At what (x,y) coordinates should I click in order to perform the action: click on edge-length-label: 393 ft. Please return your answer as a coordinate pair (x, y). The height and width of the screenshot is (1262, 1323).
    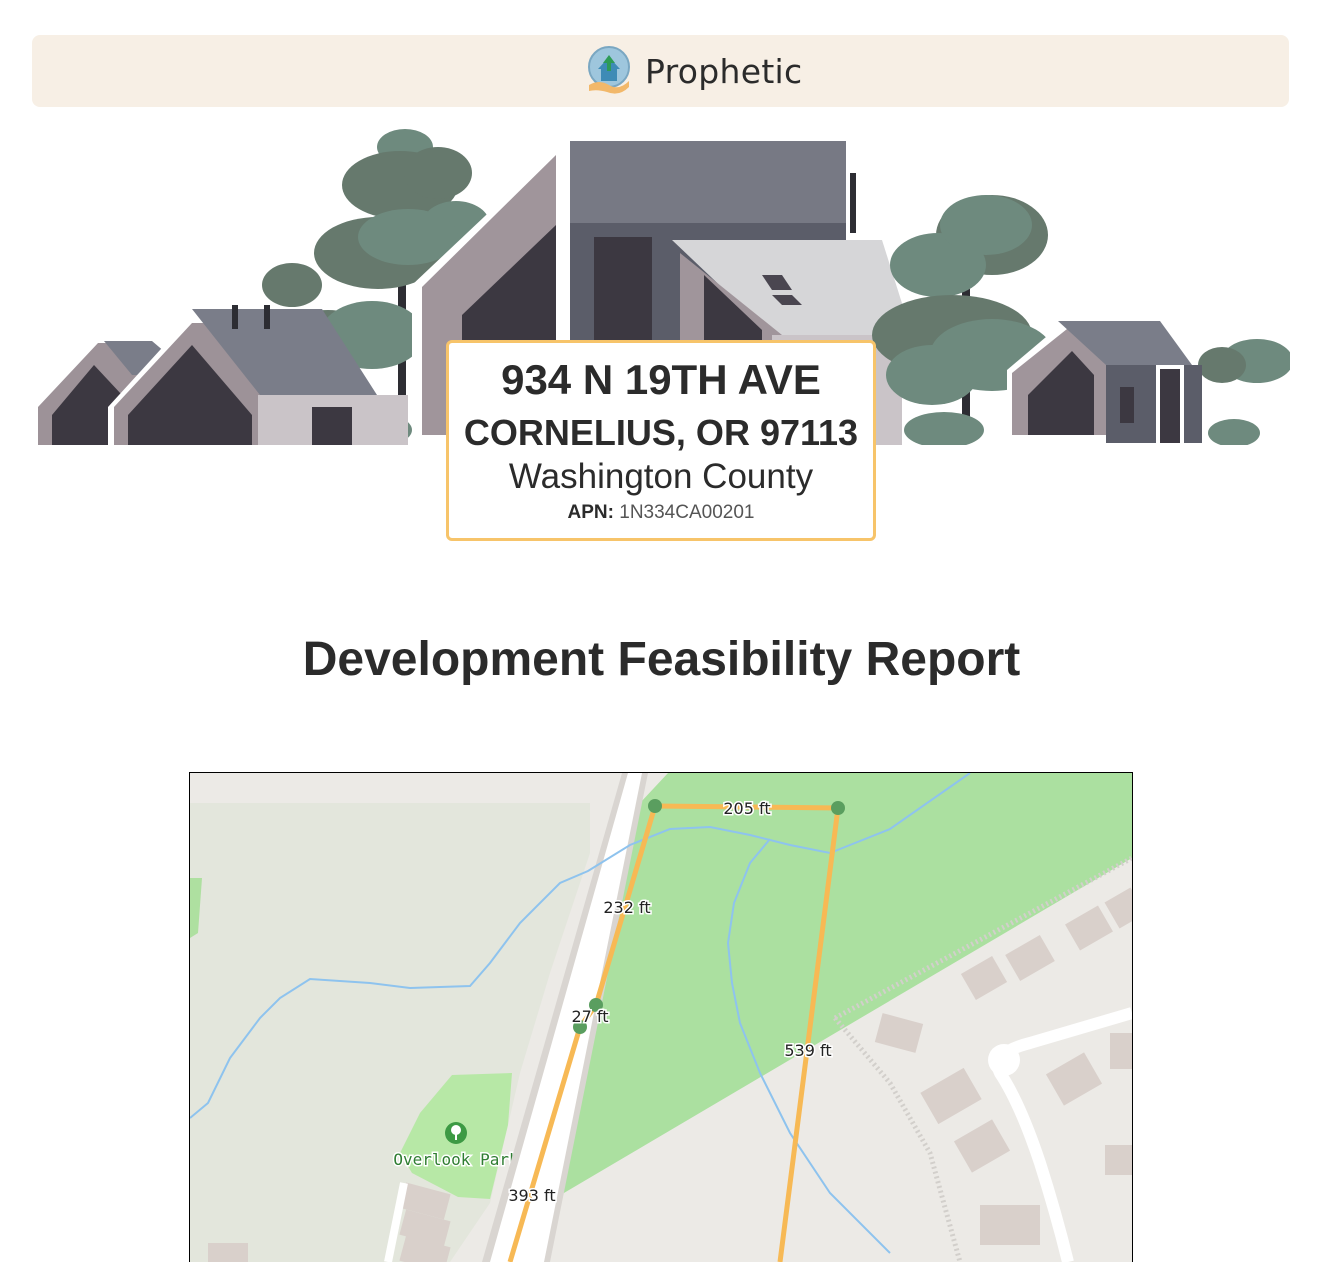
    Looking at the image, I should click on (531, 1195).